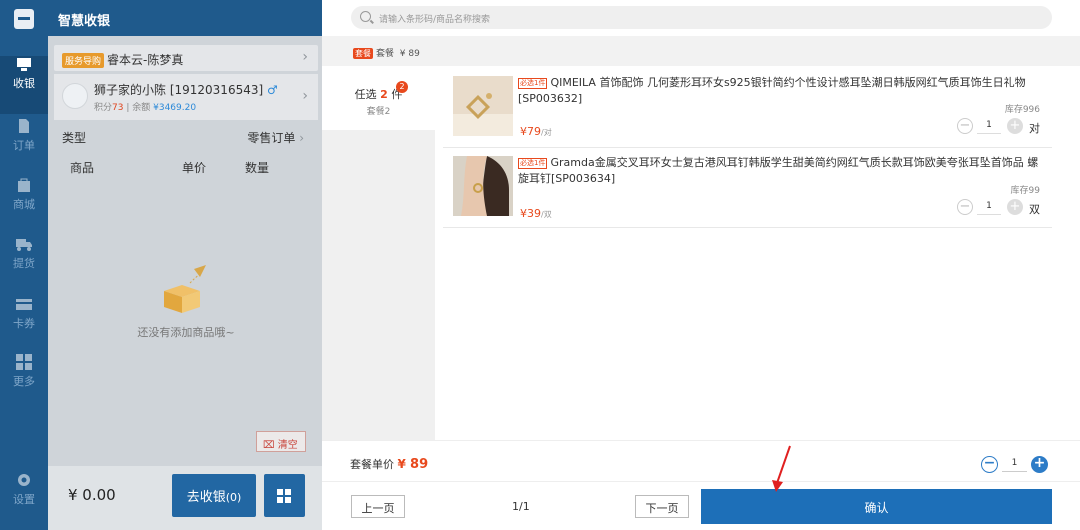  I want to click on checkout-count: (0), so click(233, 497).